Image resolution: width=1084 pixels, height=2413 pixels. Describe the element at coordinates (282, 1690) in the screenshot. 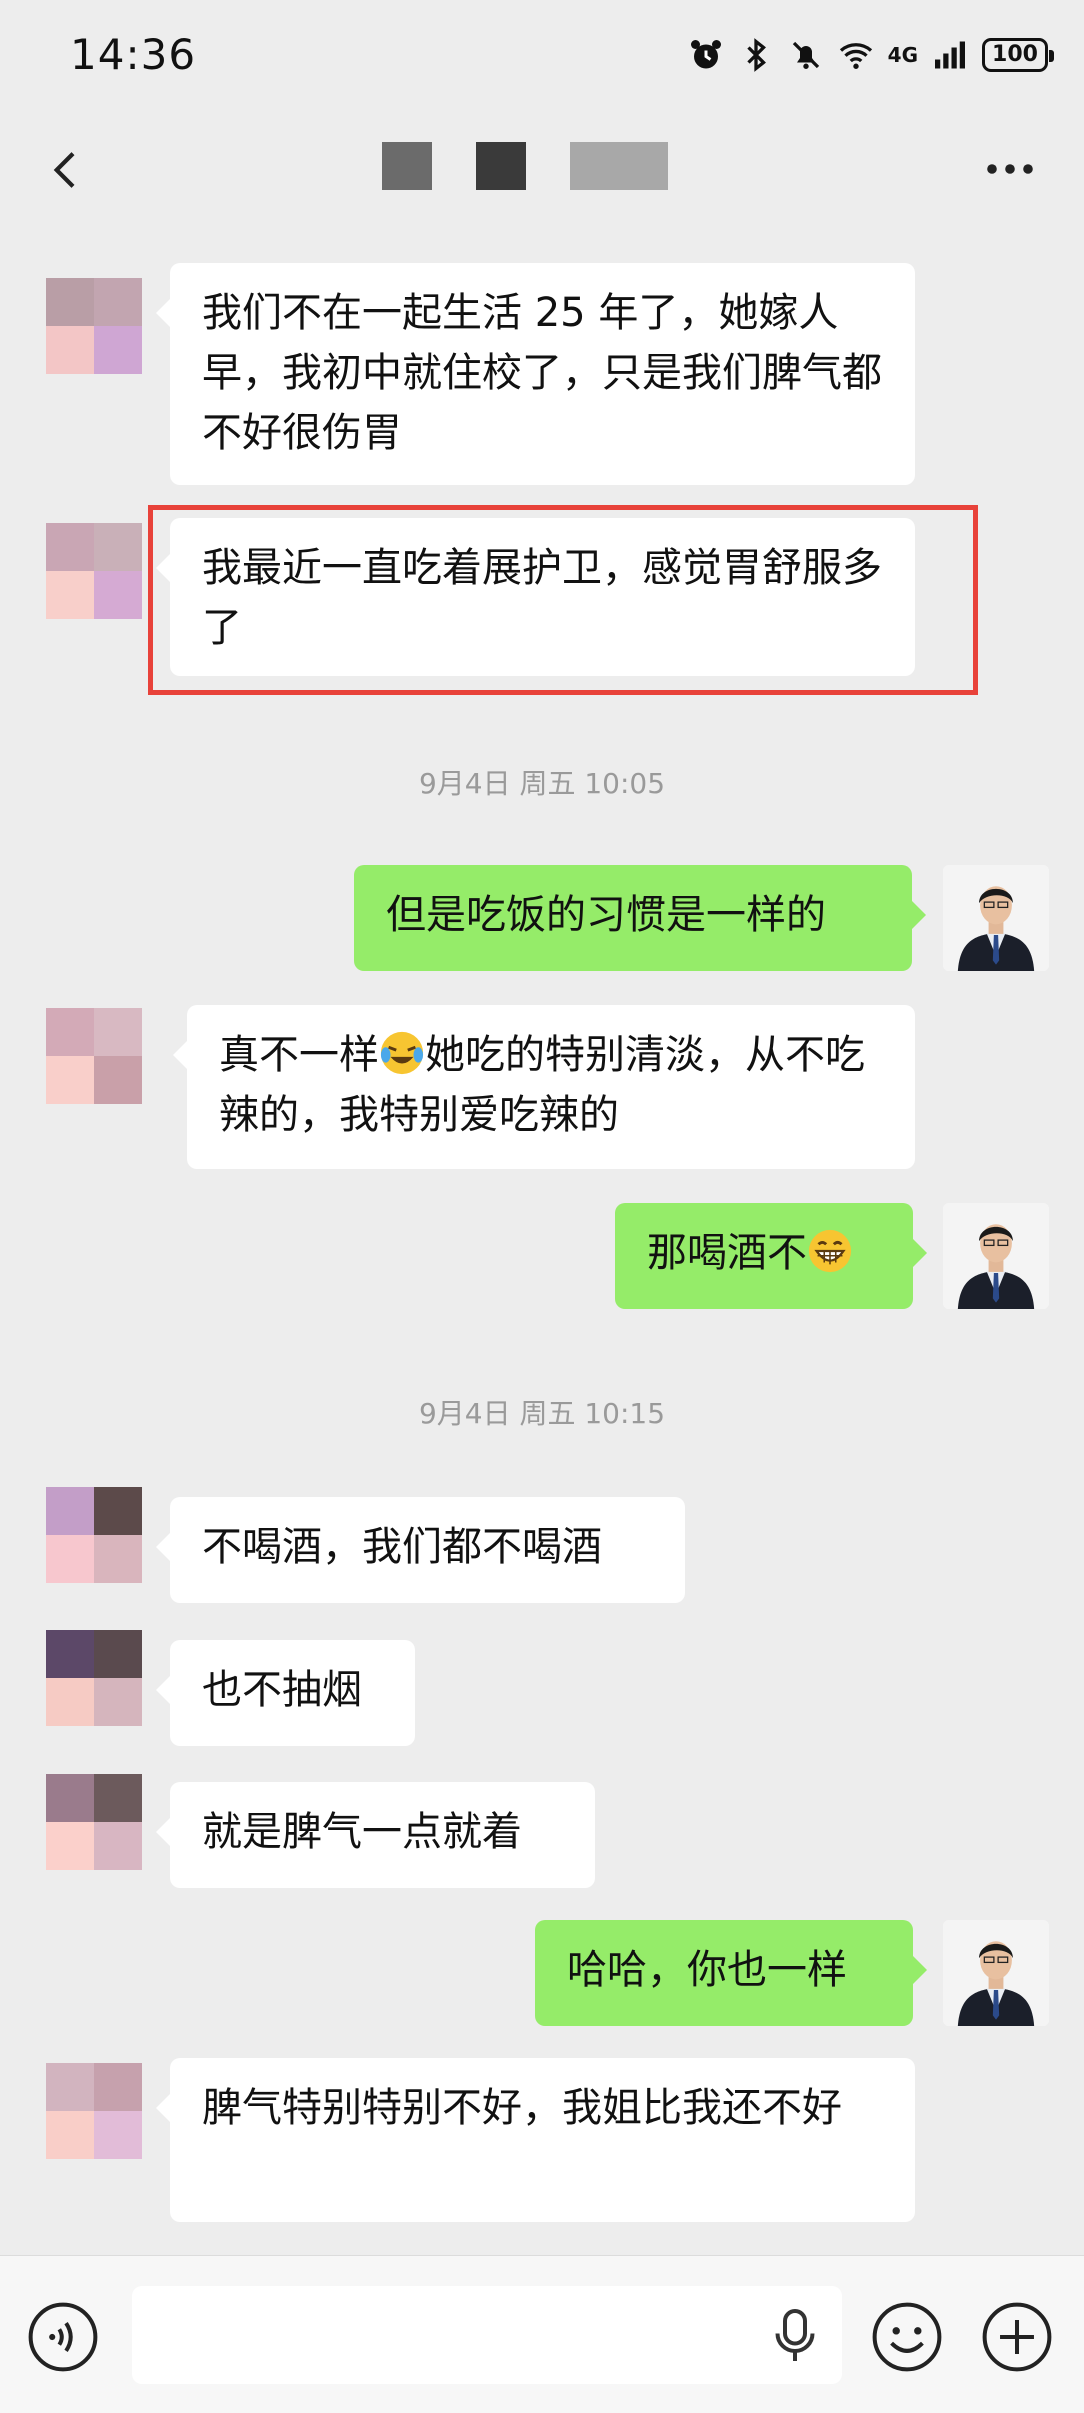

I see `message-text: 也不抽烟` at that location.